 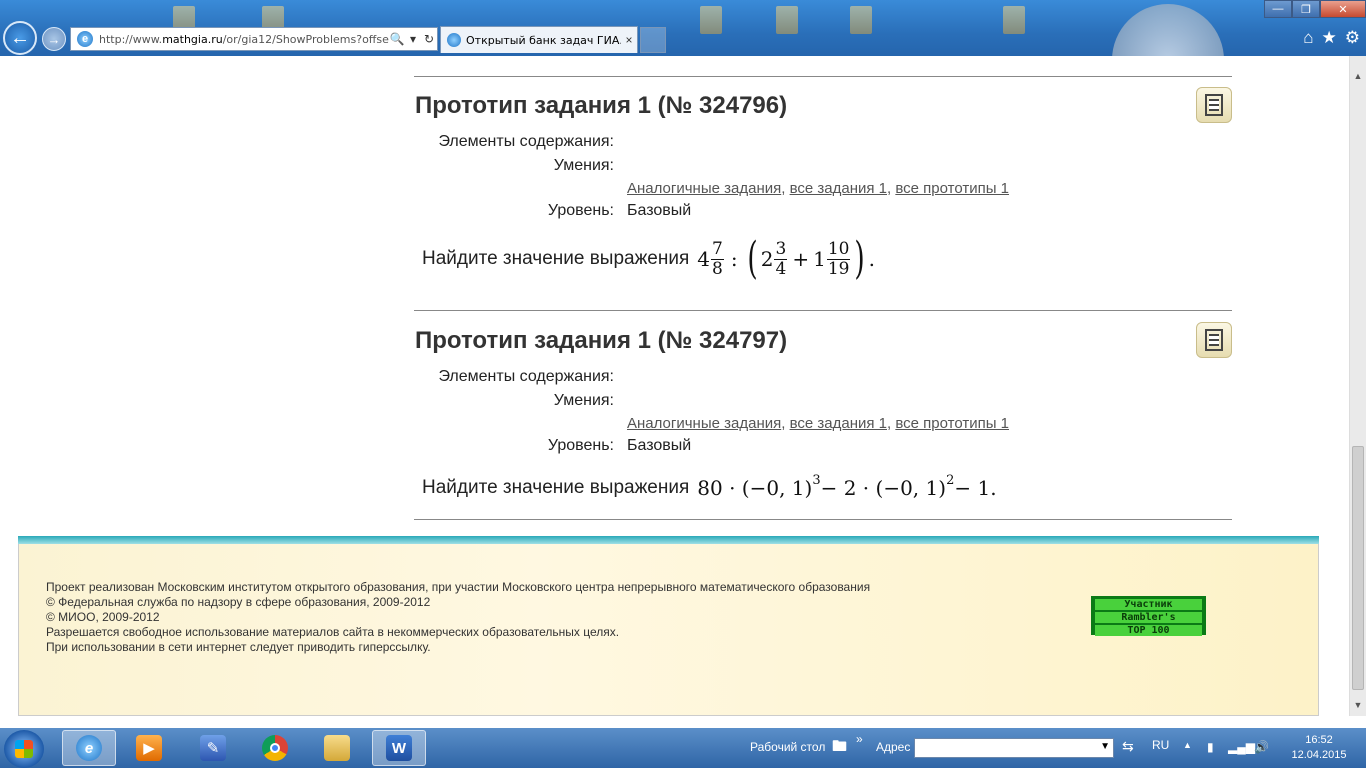 What do you see at coordinates (1319, 748) in the screenshot?
I see `taskbar-clock: 16:52 12.04.2015` at bounding box center [1319, 748].